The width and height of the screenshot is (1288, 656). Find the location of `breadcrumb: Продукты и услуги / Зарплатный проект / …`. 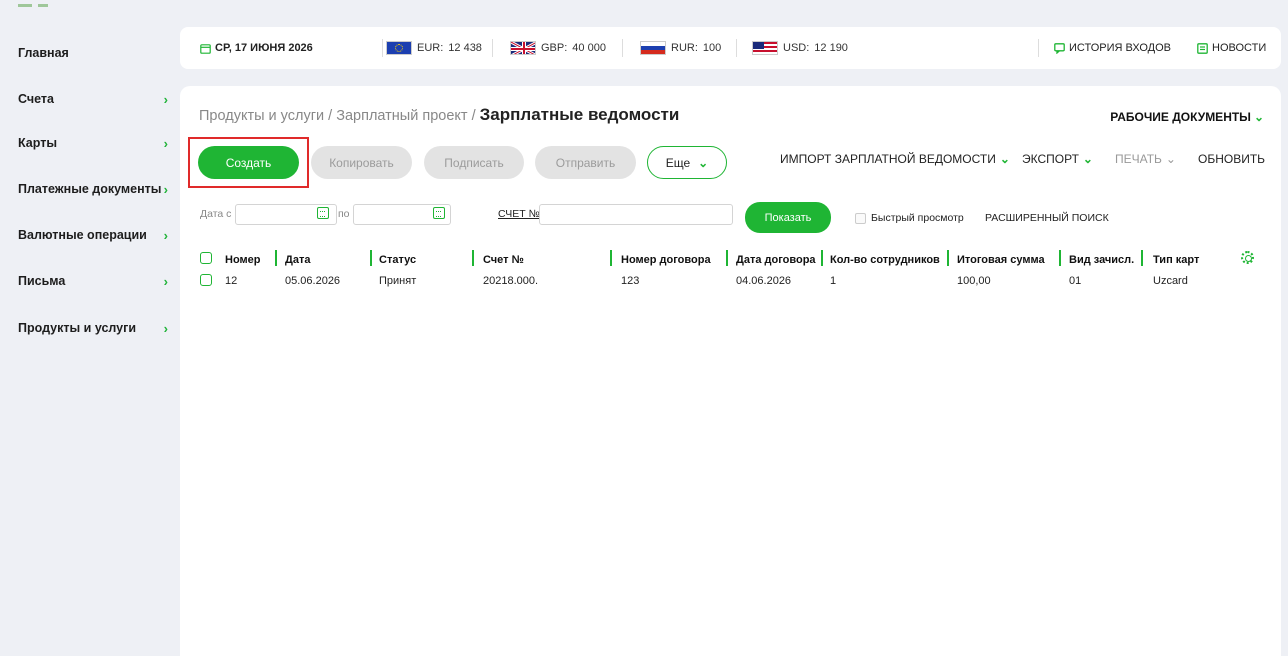

breadcrumb: Продукты и услуги / Зарплатный проект / … is located at coordinates (439, 115).